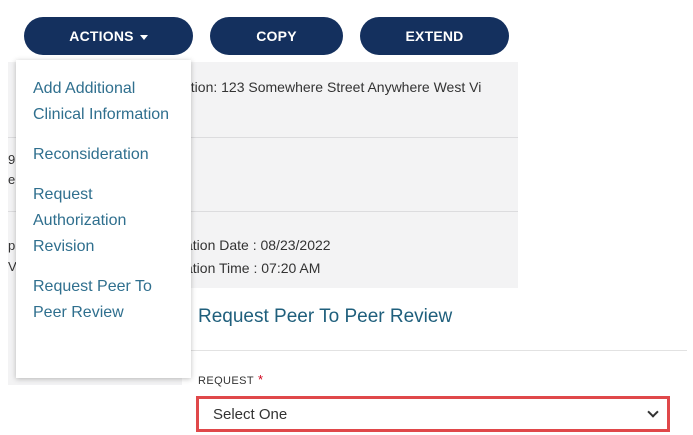 Image resolution: width=693 pixels, height=435 pixels. I want to click on copy-button: COPY, so click(276, 36).